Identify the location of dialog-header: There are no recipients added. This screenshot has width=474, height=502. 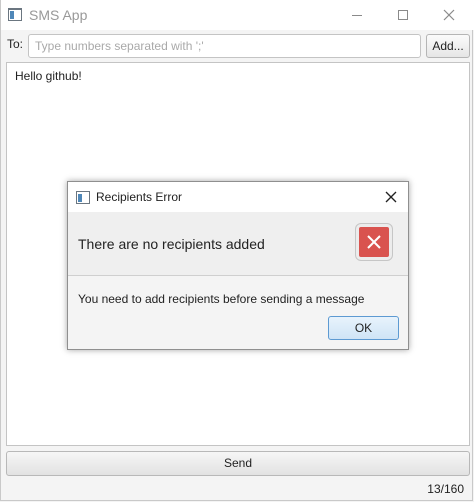
(238, 244).